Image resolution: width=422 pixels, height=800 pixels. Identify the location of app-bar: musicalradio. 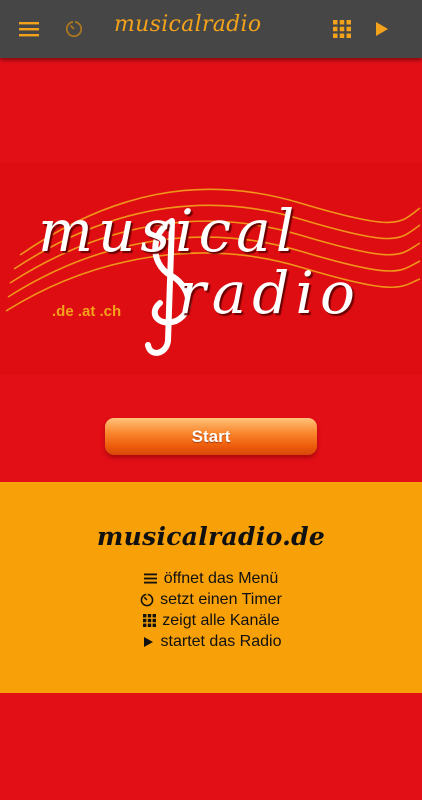
(211, 29).